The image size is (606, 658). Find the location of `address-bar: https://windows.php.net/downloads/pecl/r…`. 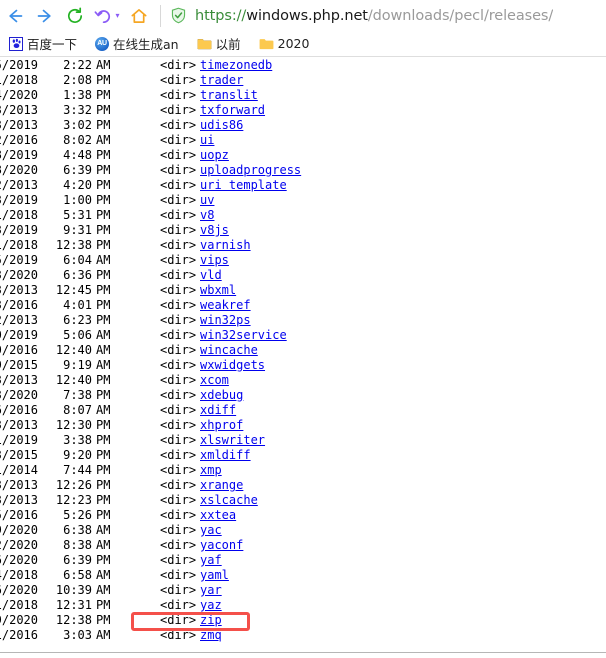

address-bar: https://windows.php.net/downloads/pecl/r… is located at coordinates (387, 16).